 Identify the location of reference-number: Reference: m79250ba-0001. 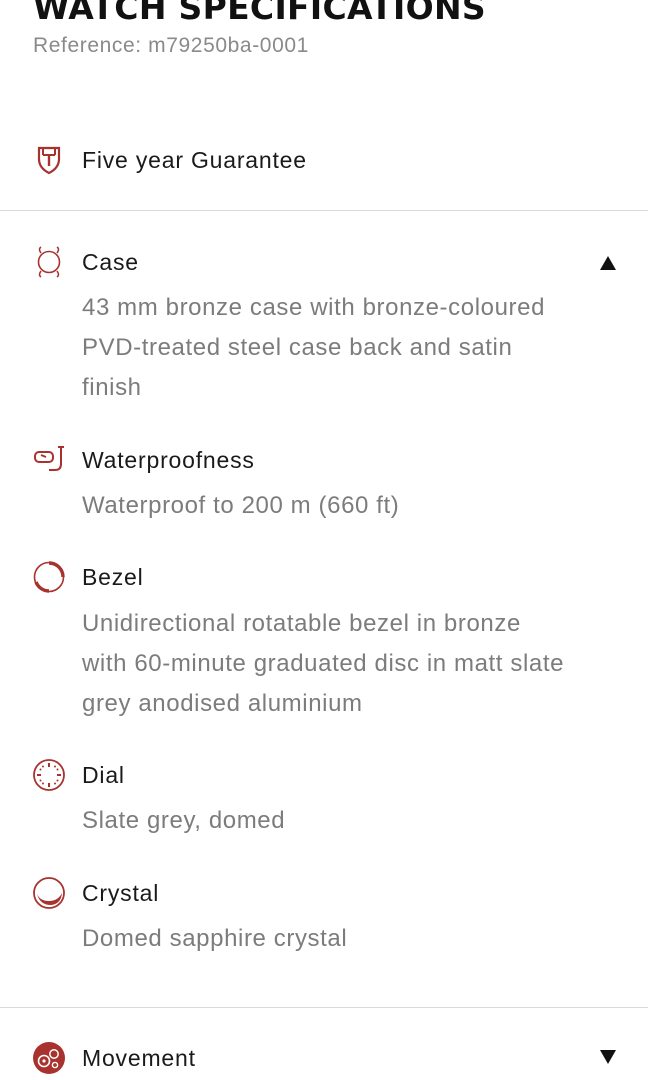
(171, 45).